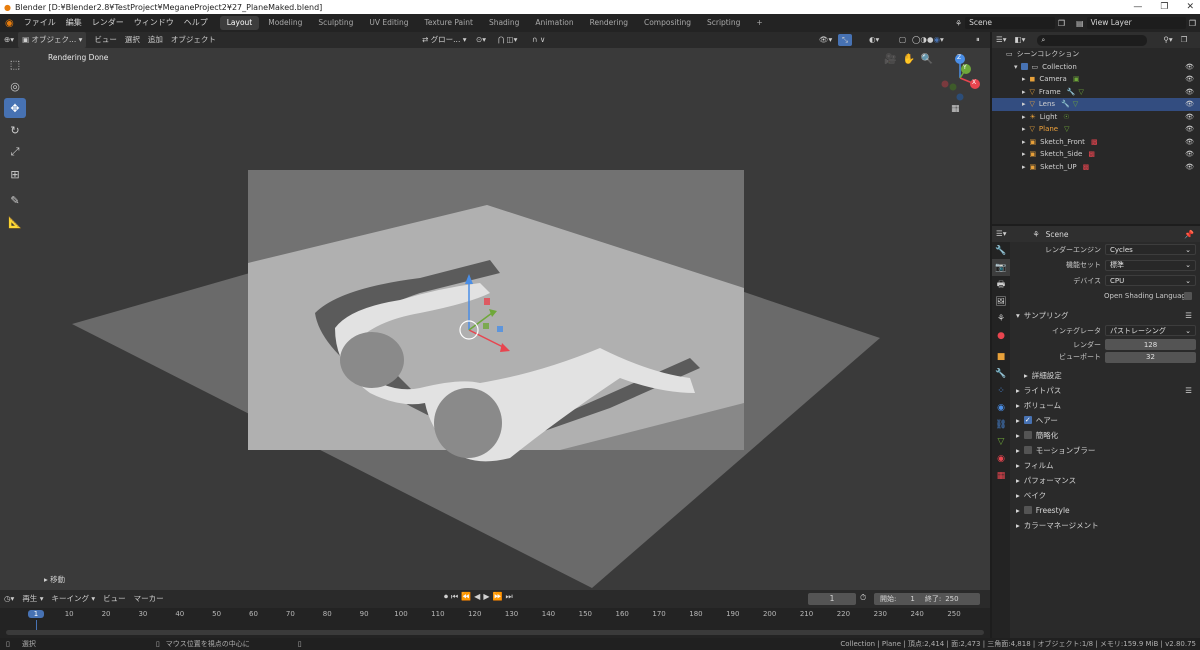 This screenshot has width=1200, height=650. What do you see at coordinates (1001, 475) in the screenshot?
I see `tab-texture: ▦` at bounding box center [1001, 475].